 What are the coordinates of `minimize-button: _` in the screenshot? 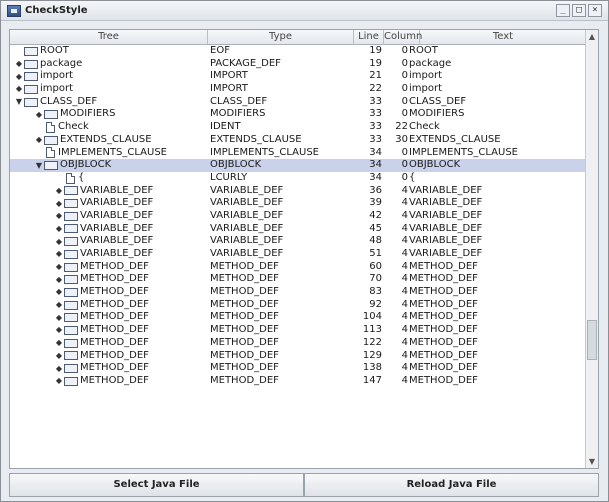 It's located at (563, 10).